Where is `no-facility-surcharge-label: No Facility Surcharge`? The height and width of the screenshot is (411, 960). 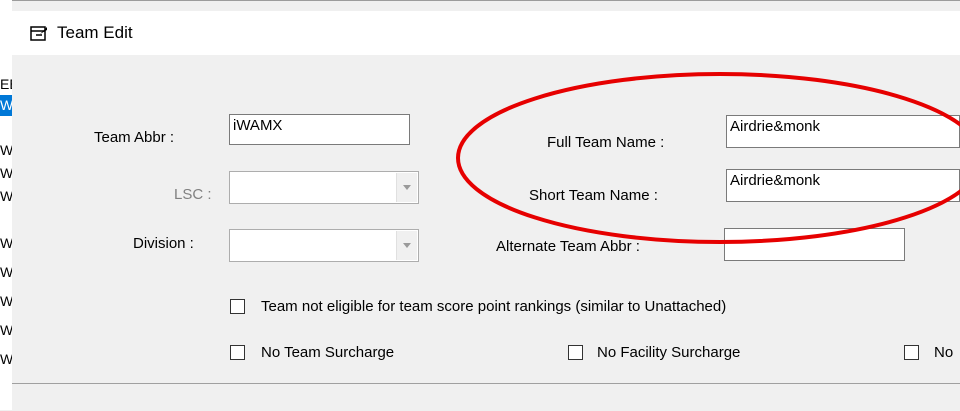
no-facility-surcharge-label: No Facility Surcharge is located at coordinates (669, 352).